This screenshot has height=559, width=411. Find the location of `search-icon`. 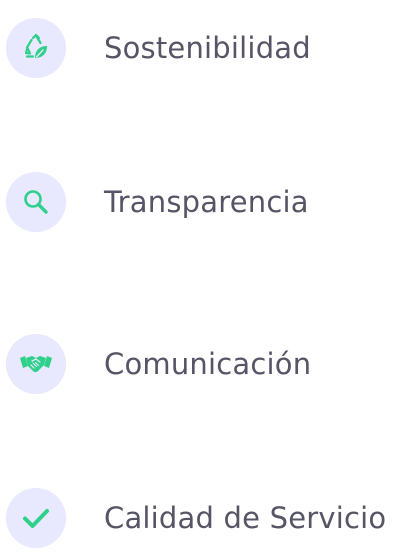

search-icon is located at coordinates (36, 202).